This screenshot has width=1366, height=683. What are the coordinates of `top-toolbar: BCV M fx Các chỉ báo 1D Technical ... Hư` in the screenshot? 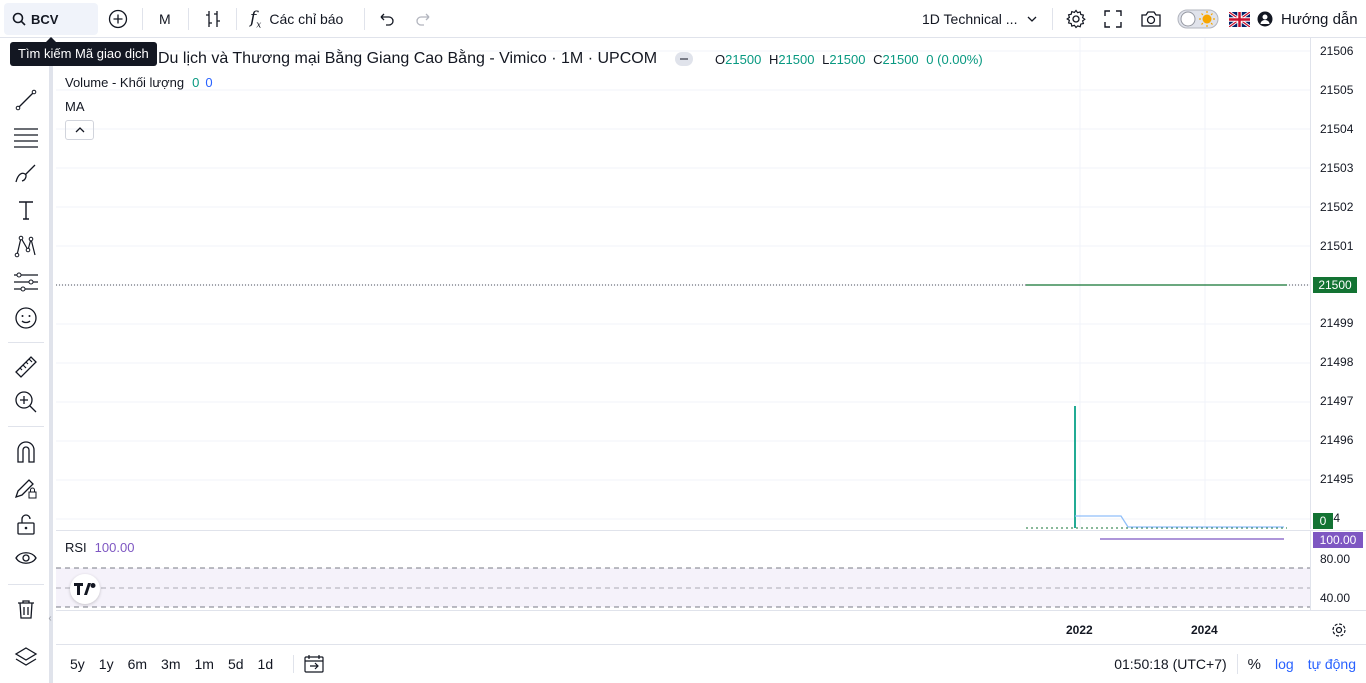 It's located at (683, 19).